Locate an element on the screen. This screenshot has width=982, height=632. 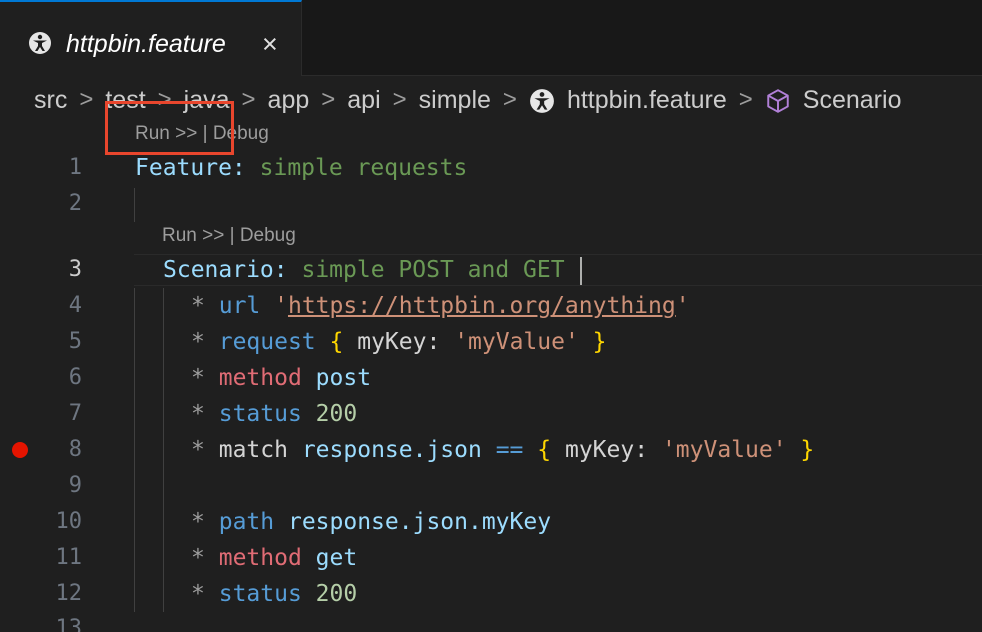
keyword: path is located at coordinates (246, 522).